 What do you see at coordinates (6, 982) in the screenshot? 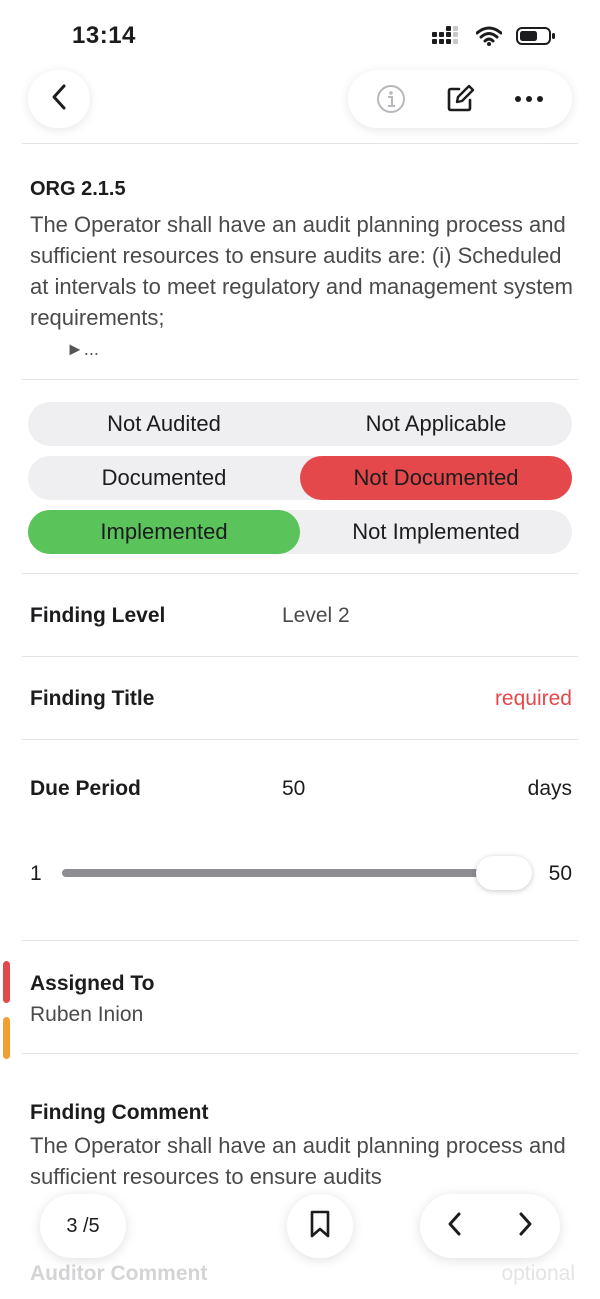
I see `assignee-marker-red` at bounding box center [6, 982].